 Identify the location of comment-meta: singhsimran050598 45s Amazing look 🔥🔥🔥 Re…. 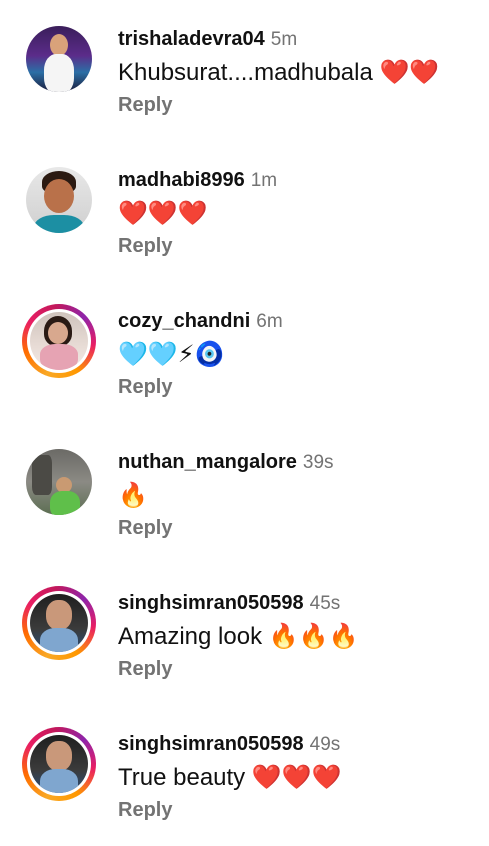
(298, 636).